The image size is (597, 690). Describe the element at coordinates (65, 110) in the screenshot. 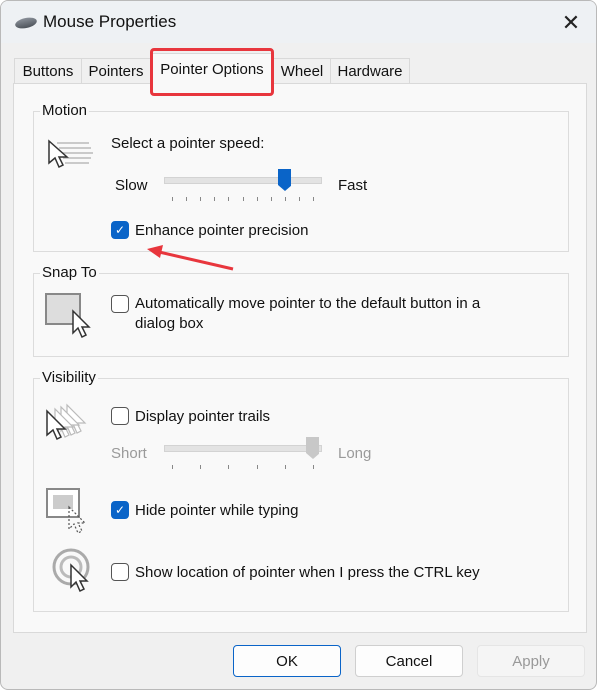

I see `motion-legend: Motion` at that location.